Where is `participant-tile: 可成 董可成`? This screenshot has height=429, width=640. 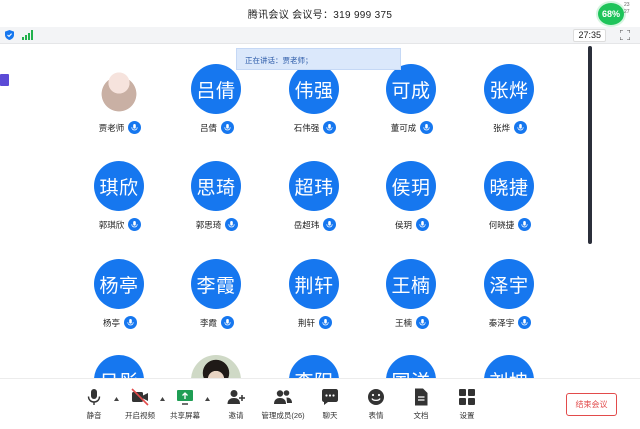 participant-tile: 可成 董可成 is located at coordinates (412, 109).